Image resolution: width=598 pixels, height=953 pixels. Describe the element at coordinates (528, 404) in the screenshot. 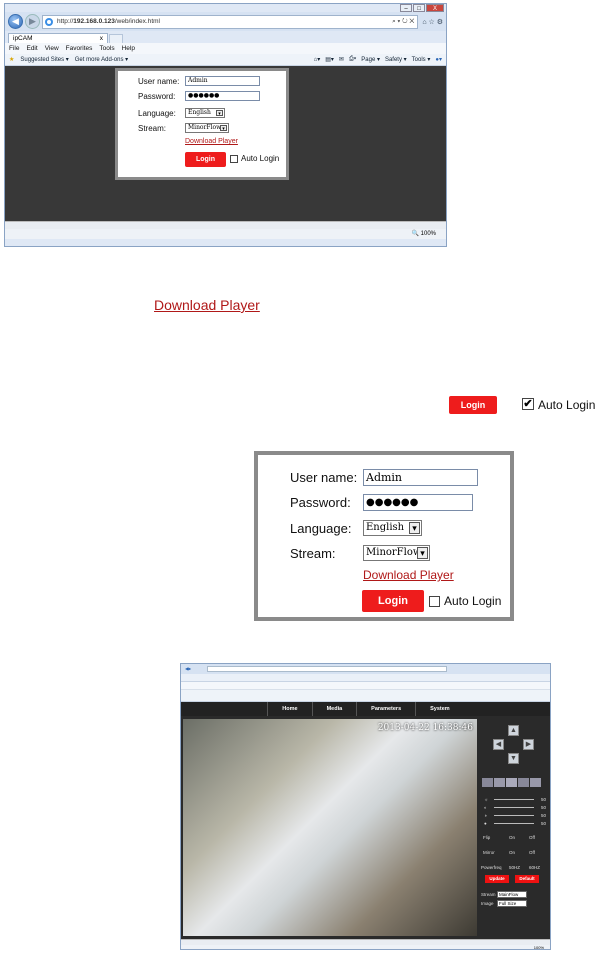

I see `auto-login-checkbox-checked: ✔` at that location.